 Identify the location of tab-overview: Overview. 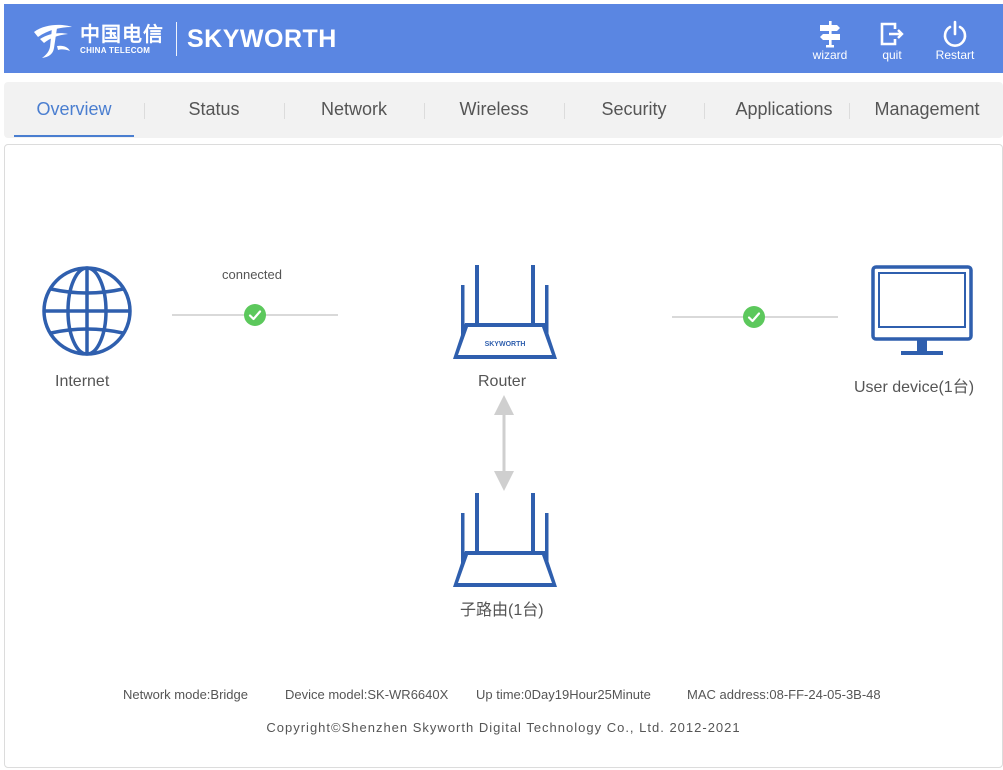
(74, 110).